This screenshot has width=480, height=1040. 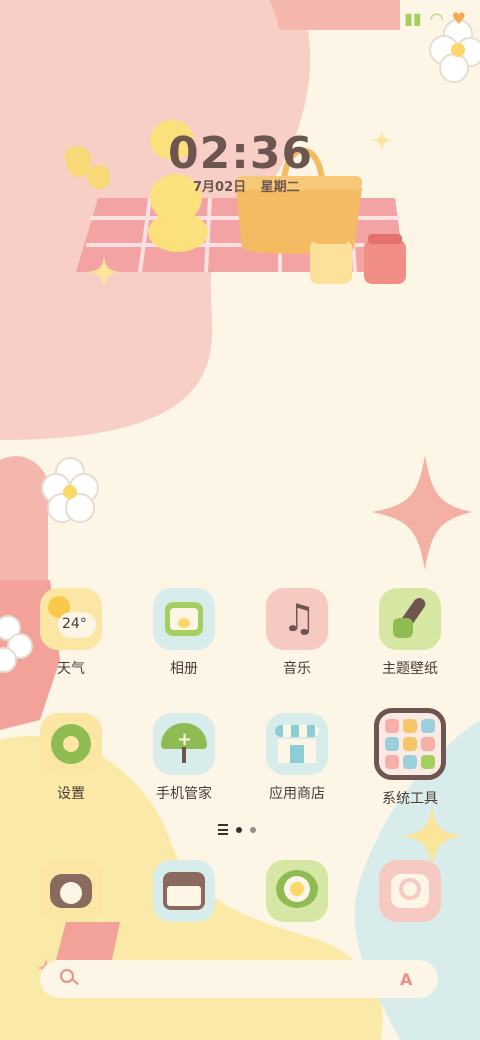 I want to click on messages-icon, so click(x=184, y=891).